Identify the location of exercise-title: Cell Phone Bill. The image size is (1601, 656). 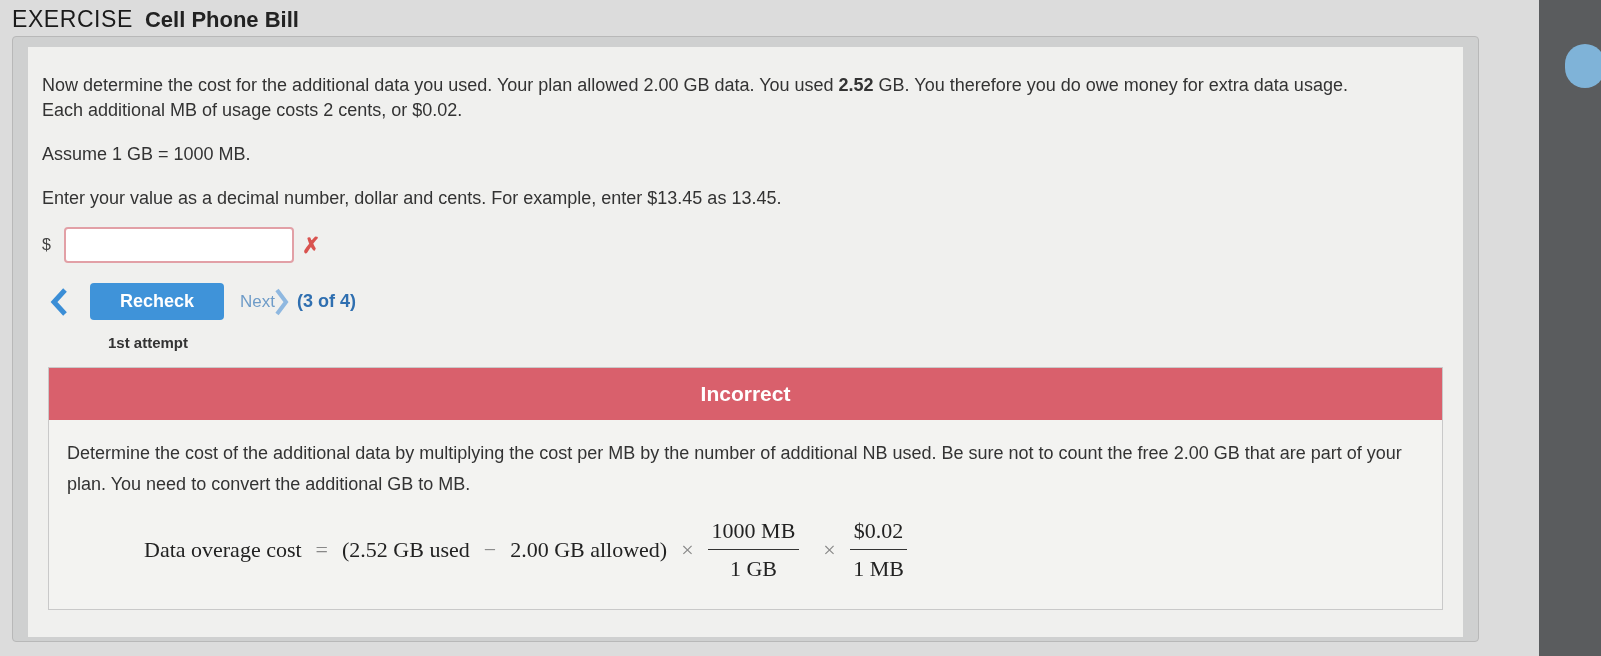
(221, 20).